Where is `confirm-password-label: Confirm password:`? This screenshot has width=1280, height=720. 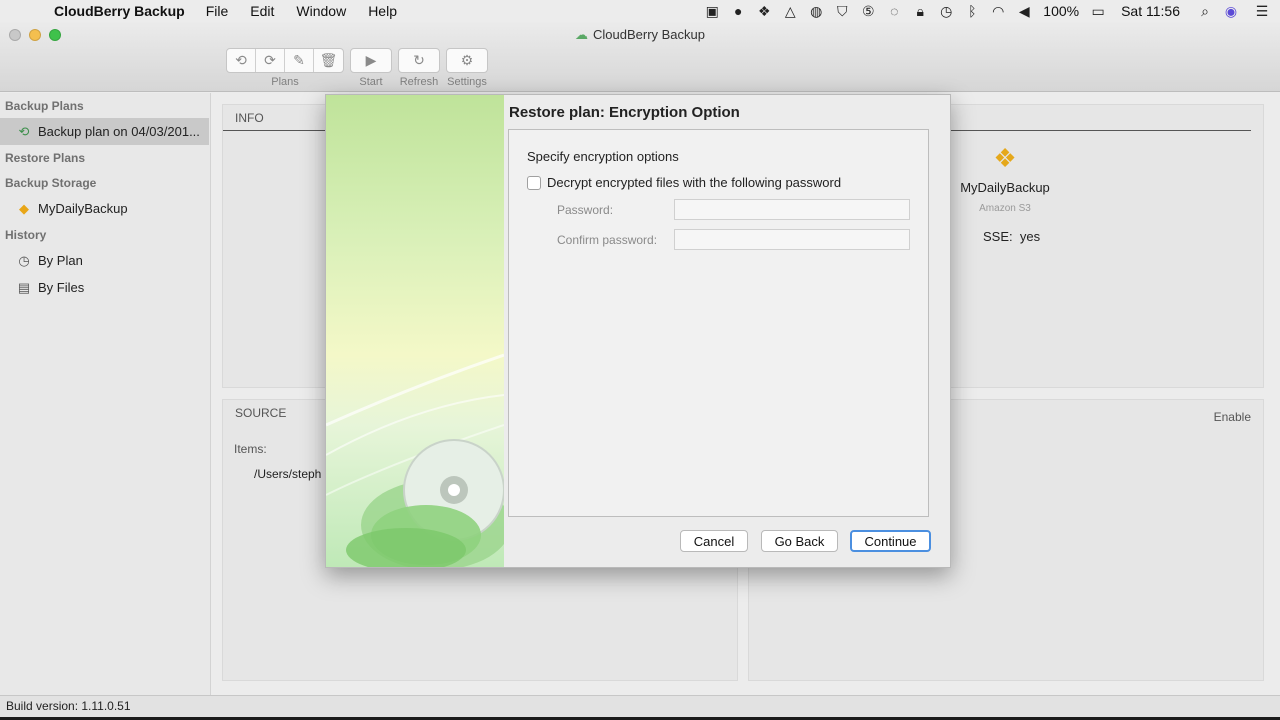 confirm-password-label: Confirm password: is located at coordinates (607, 239).